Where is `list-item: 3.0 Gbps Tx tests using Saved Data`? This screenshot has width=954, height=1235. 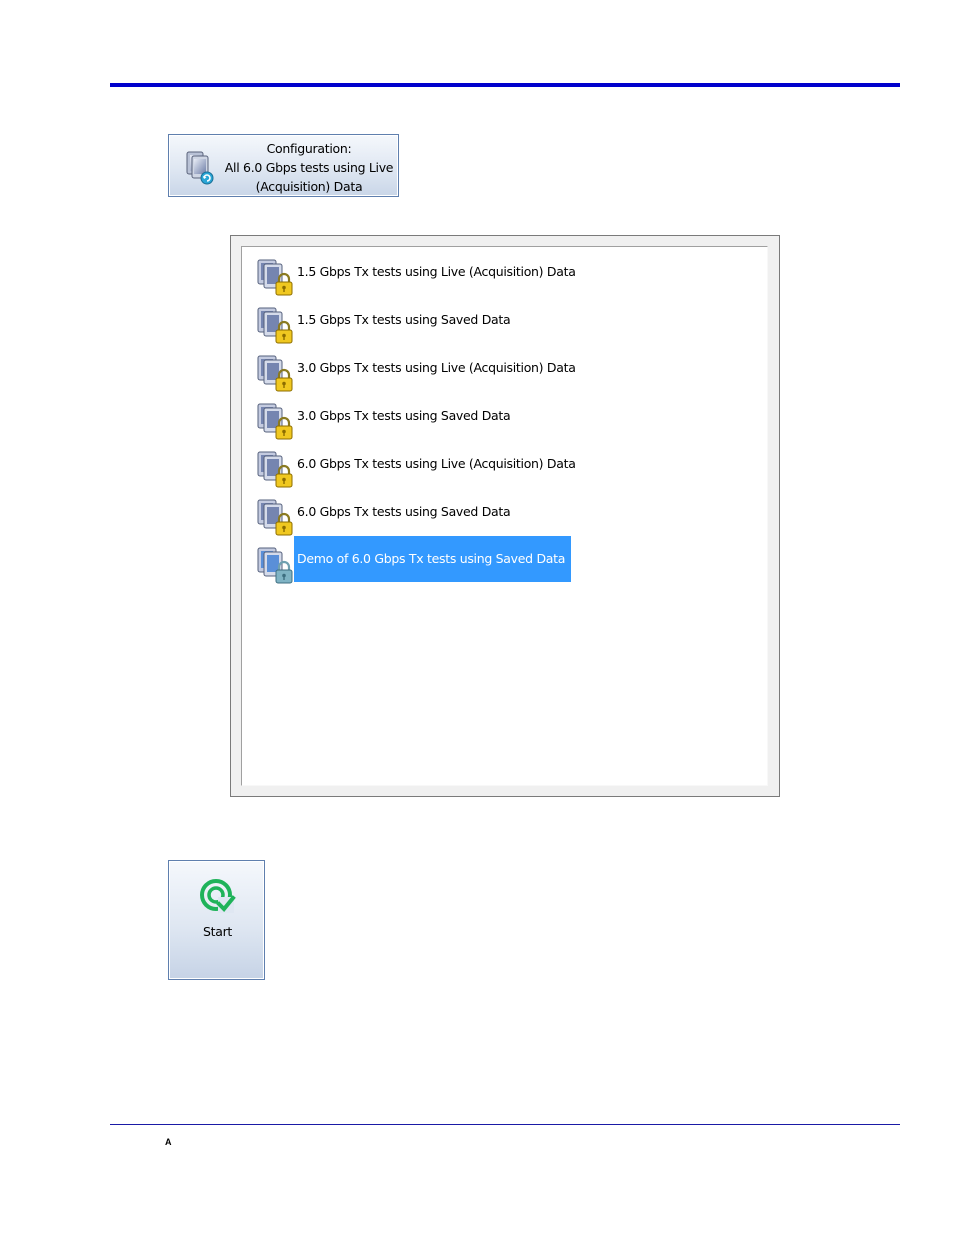
list-item: 3.0 Gbps Tx tests using Saved Data is located at coordinates (502, 416).